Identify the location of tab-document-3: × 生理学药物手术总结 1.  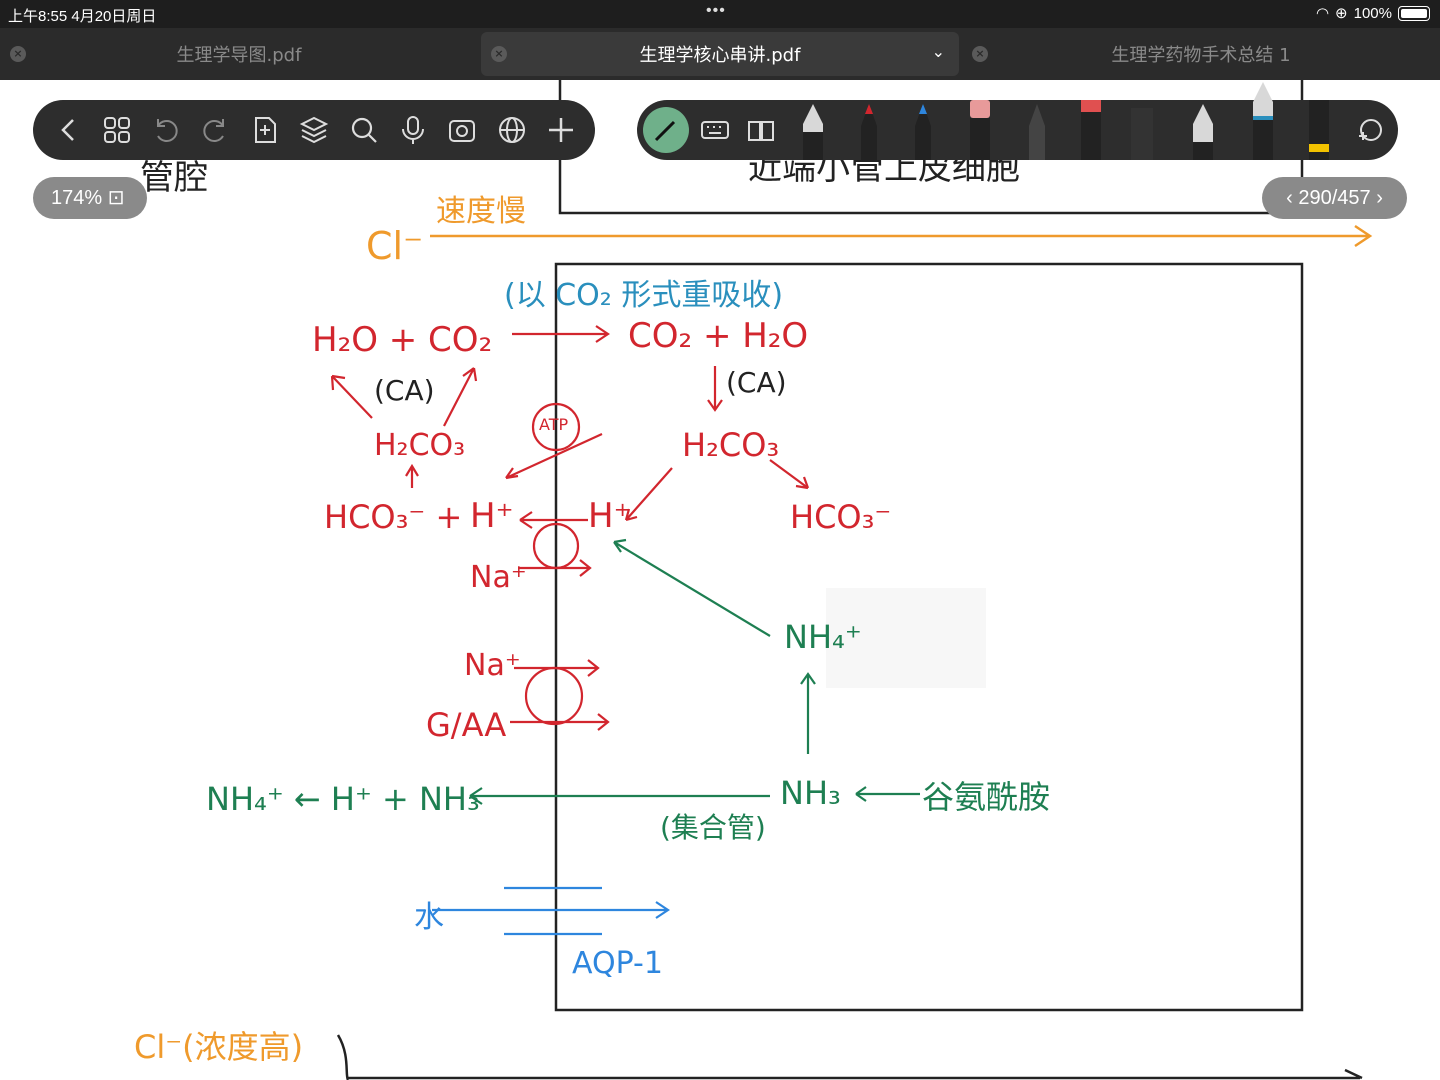
(1201, 54).